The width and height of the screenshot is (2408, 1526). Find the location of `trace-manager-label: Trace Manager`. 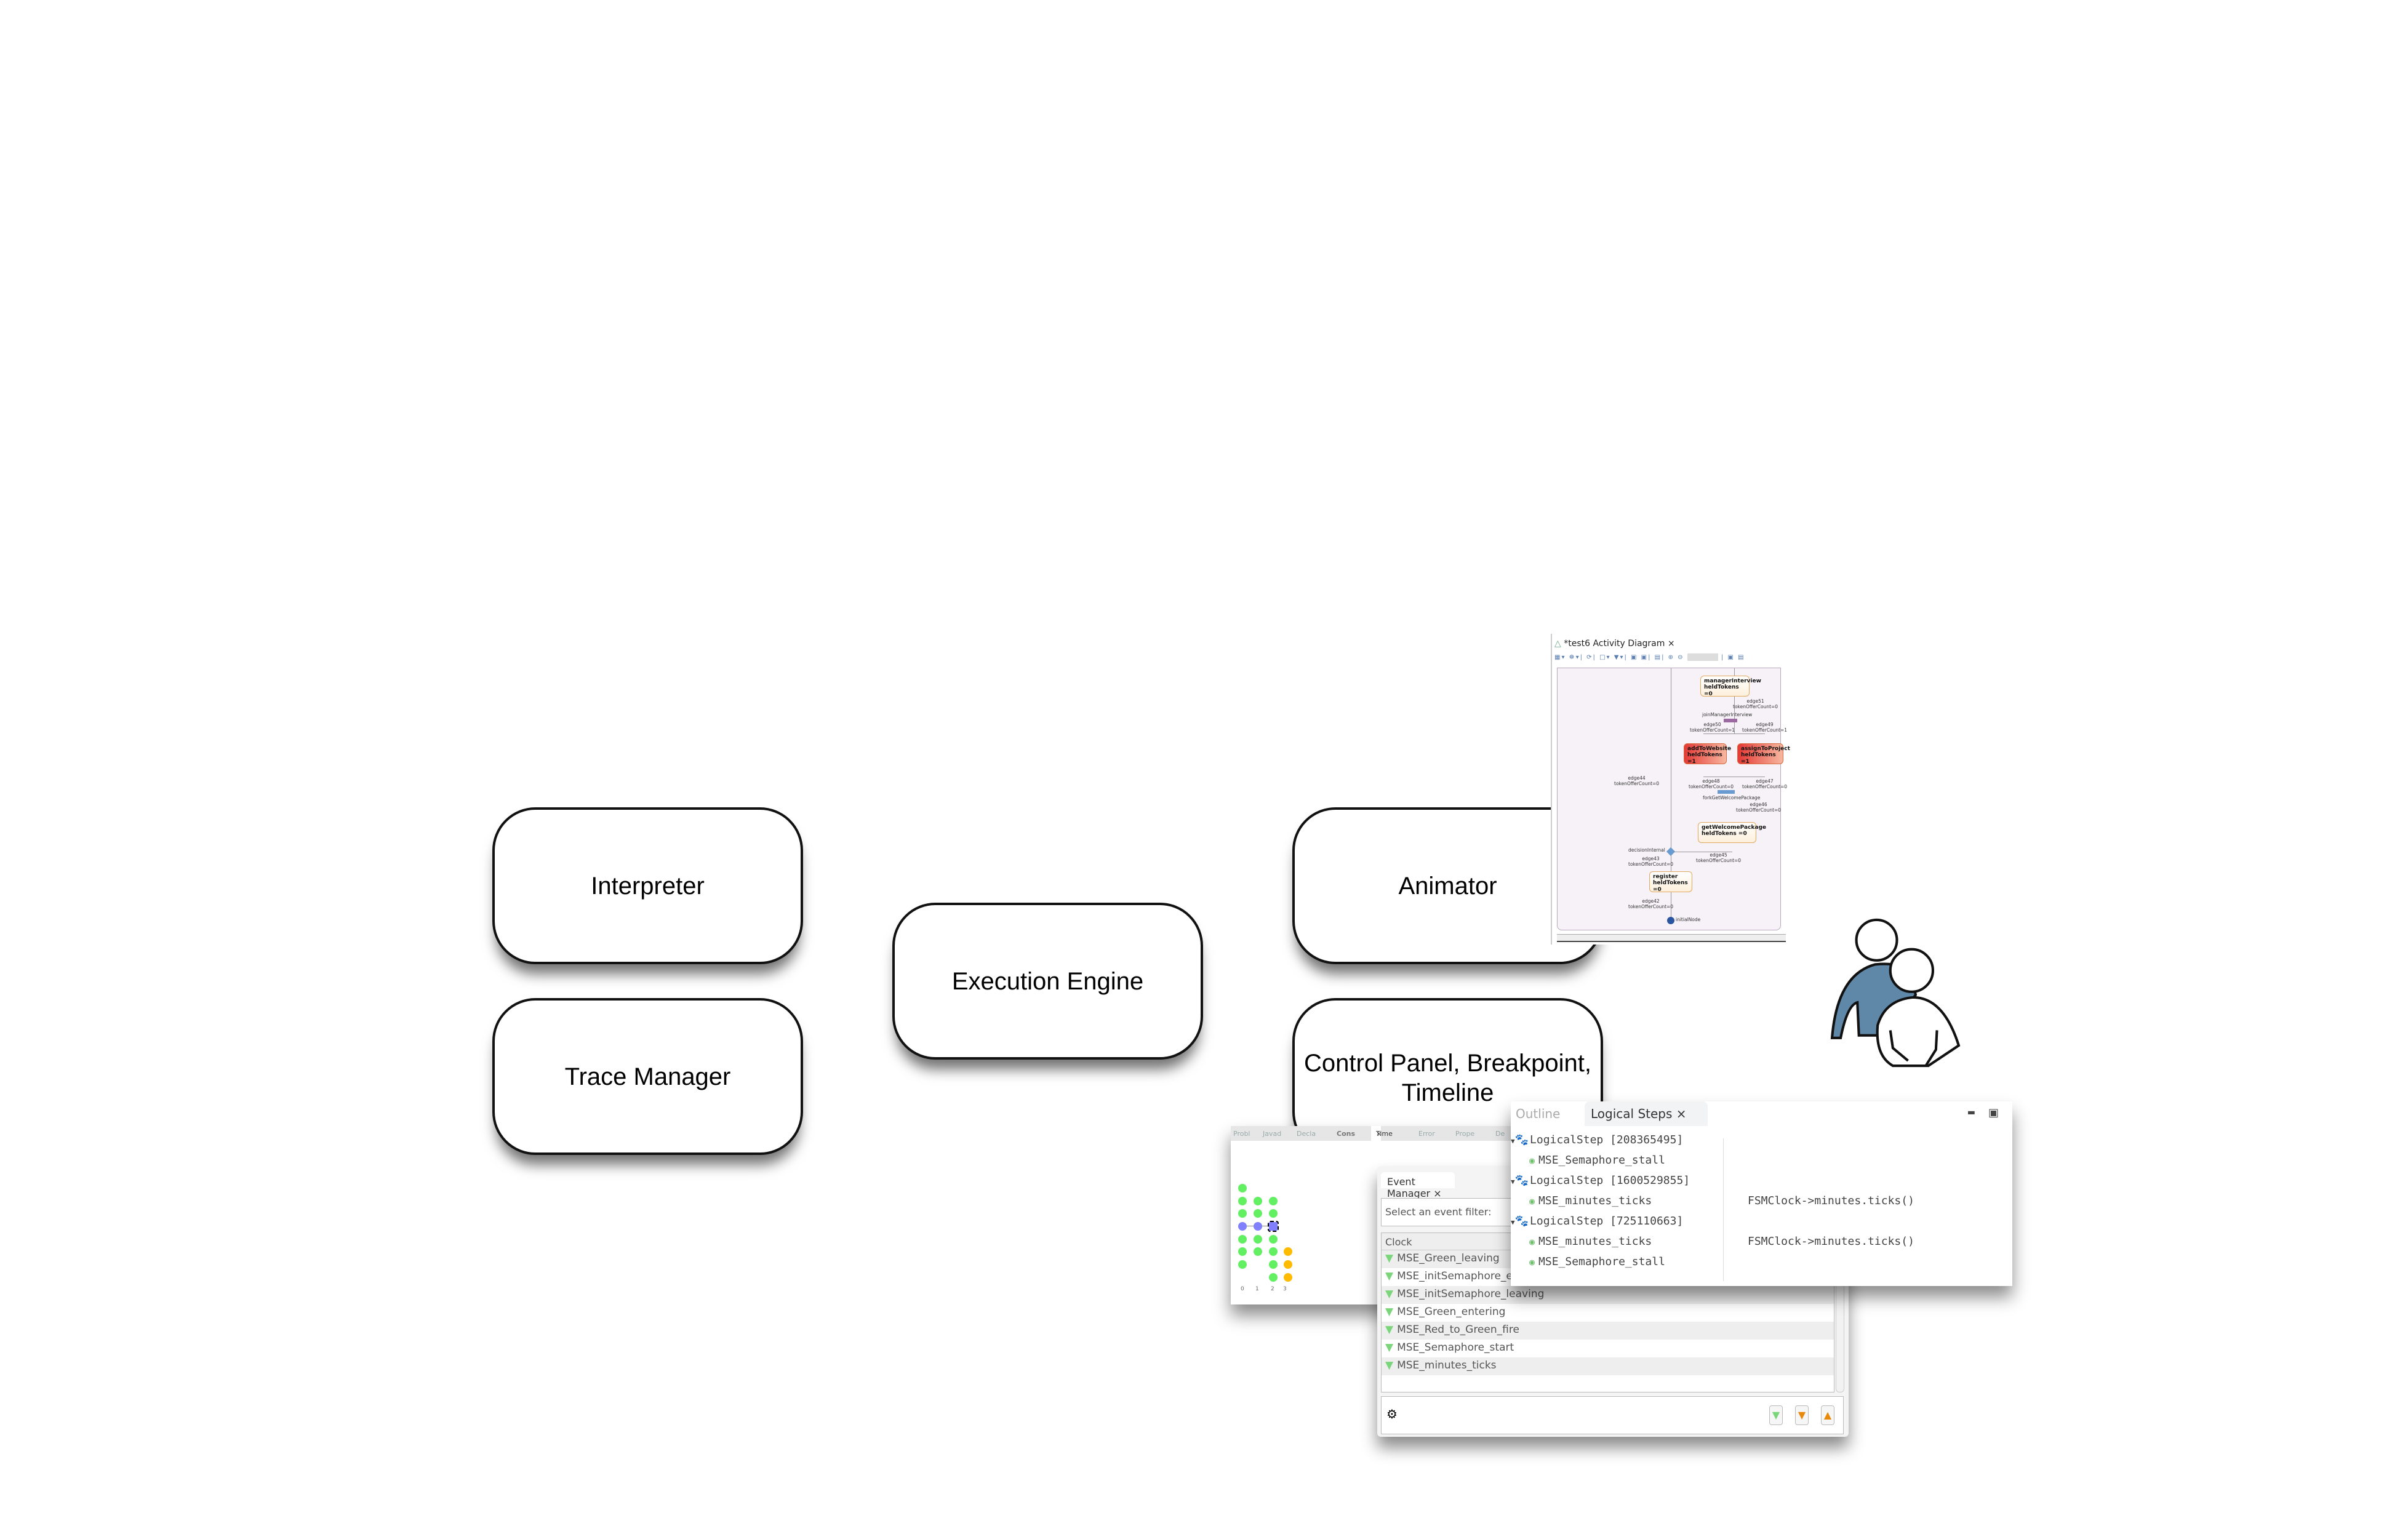

trace-manager-label: Trace Manager is located at coordinates (647, 1077).